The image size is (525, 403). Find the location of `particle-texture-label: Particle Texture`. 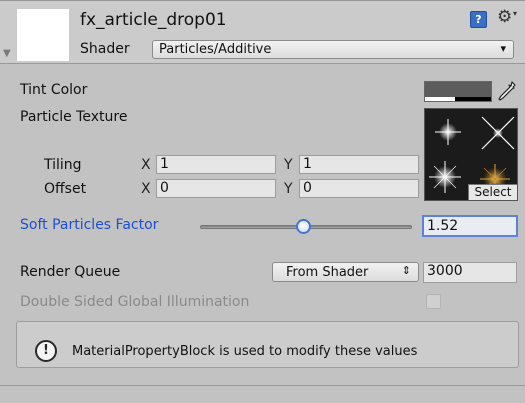

particle-texture-label: Particle Texture is located at coordinates (74, 117).